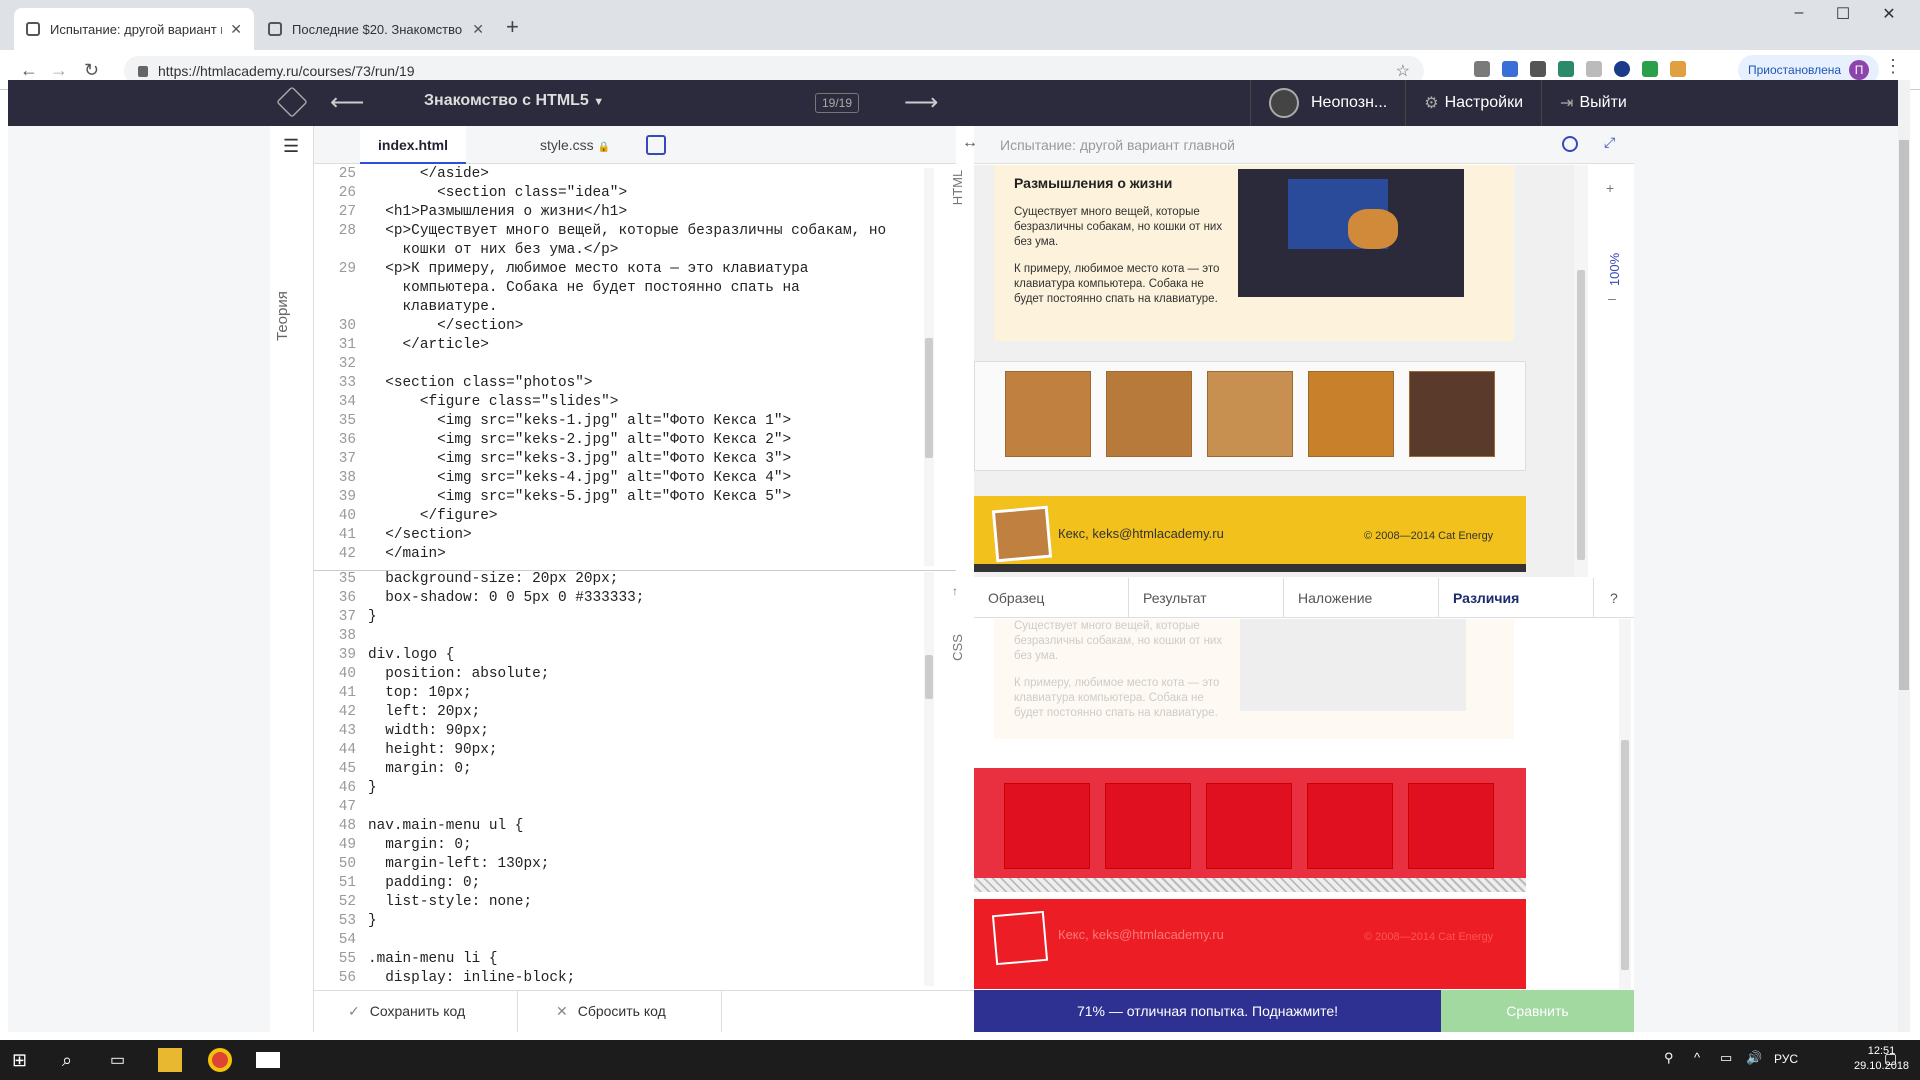 Image resolution: width=1920 pixels, height=1080 pixels. I want to click on tab-diff: Различия, so click(1516, 597).